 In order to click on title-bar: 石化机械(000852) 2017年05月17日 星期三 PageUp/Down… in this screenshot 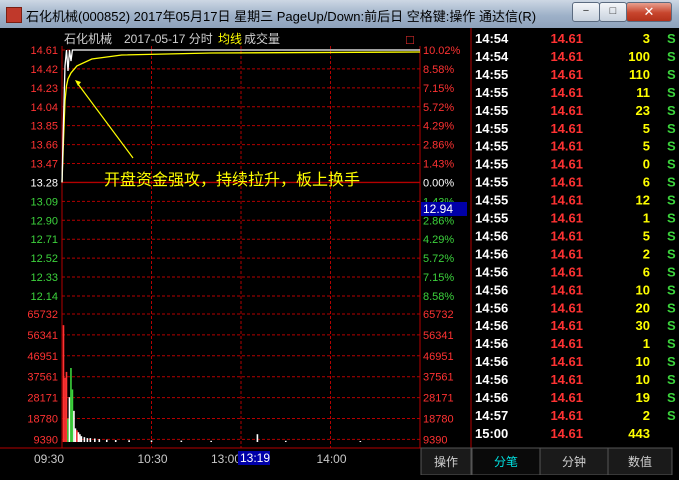, I will do `click(339, 14)`.